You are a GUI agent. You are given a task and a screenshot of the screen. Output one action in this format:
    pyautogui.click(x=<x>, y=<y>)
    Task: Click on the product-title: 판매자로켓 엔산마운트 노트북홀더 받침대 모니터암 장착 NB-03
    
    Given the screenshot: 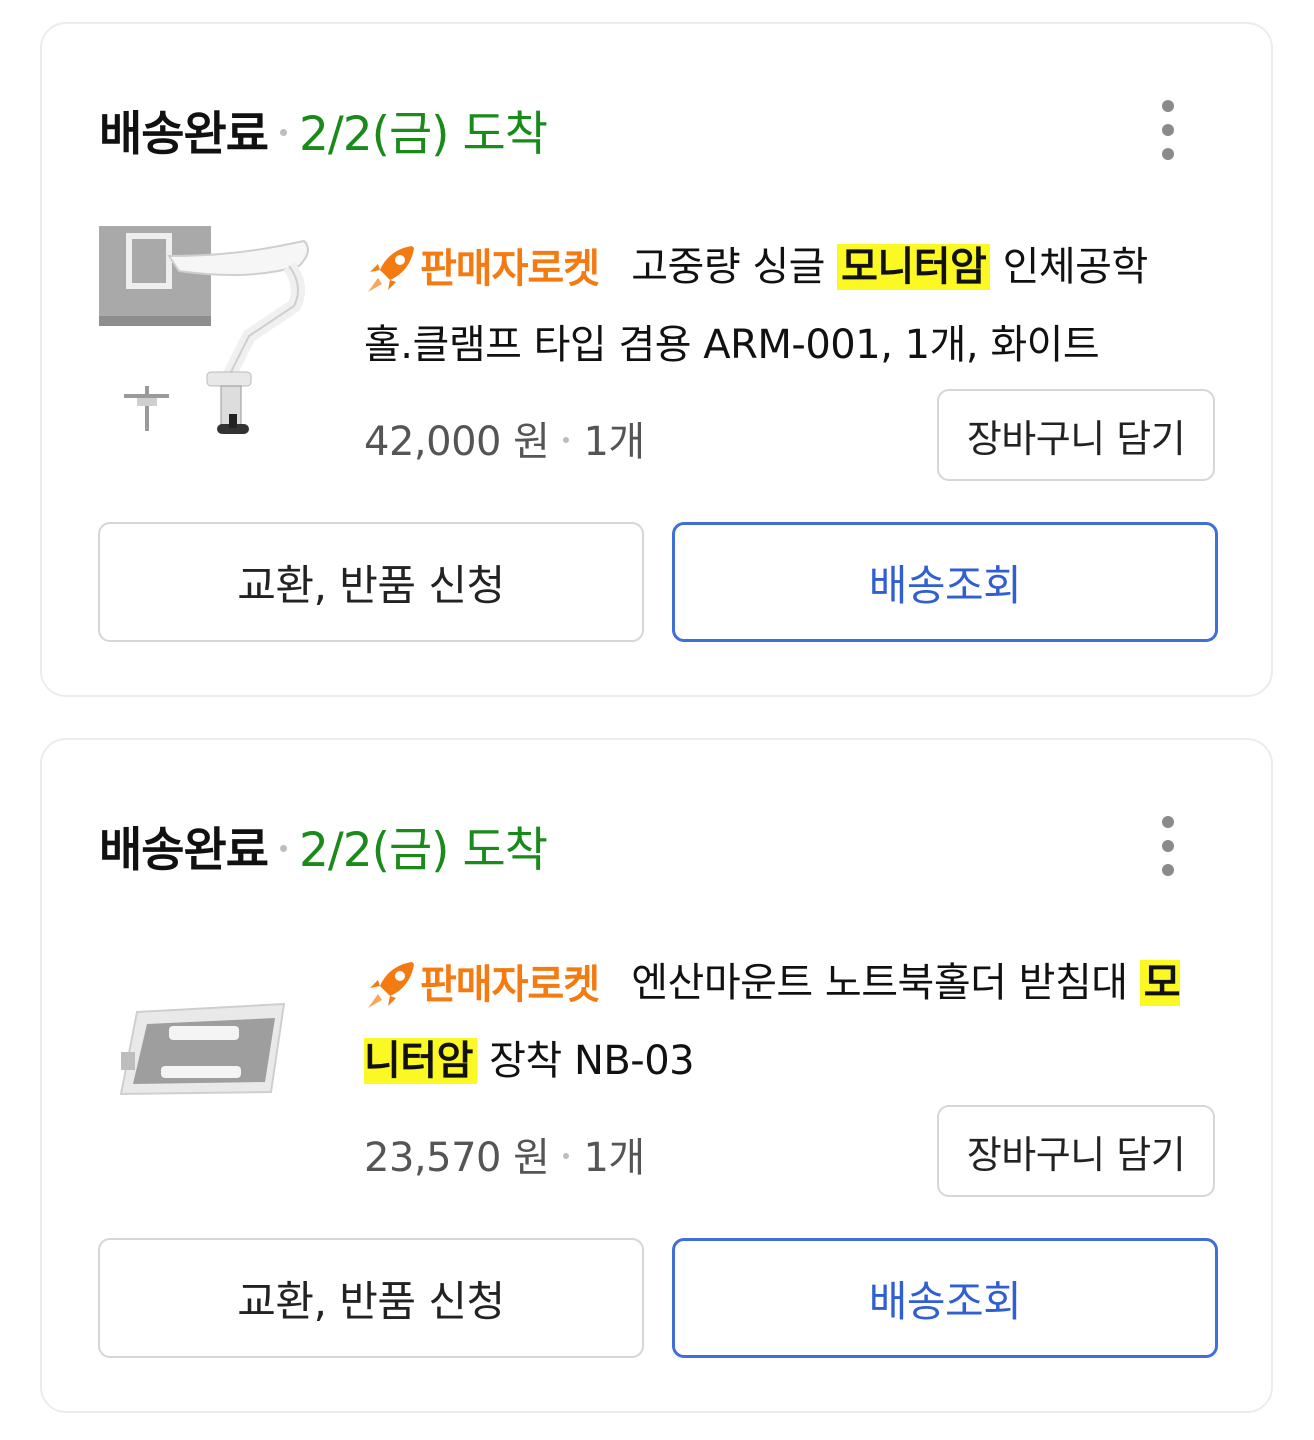 What is the action you would take?
    pyautogui.click(x=784, y=1022)
    